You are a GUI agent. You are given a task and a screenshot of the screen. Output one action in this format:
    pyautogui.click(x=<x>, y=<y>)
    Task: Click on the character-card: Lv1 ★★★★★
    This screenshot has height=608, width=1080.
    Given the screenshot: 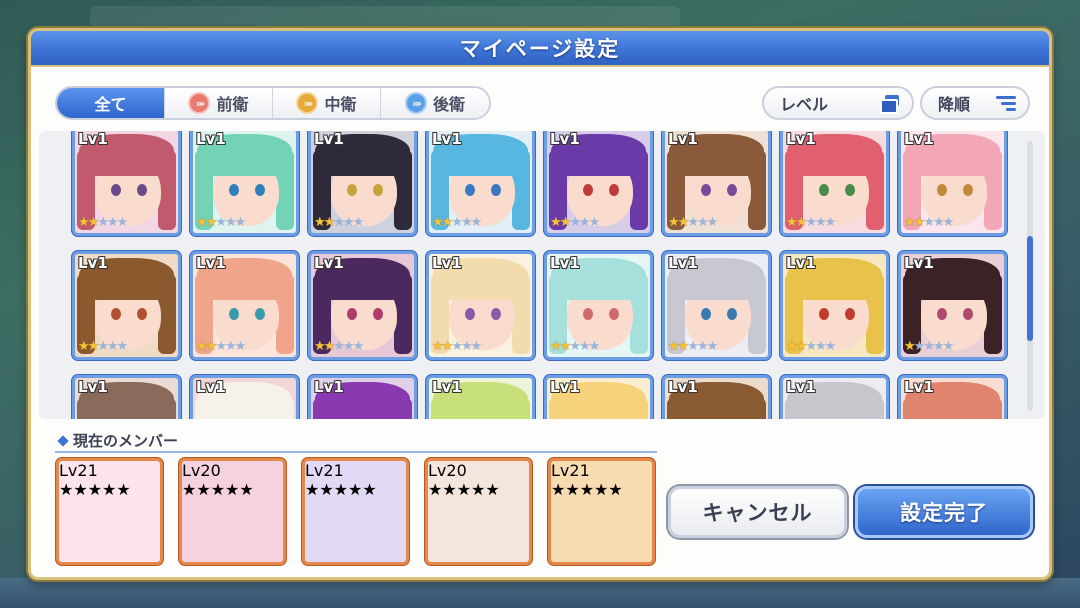 What is the action you would take?
    pyautogui.click(x=244, y=183)
    